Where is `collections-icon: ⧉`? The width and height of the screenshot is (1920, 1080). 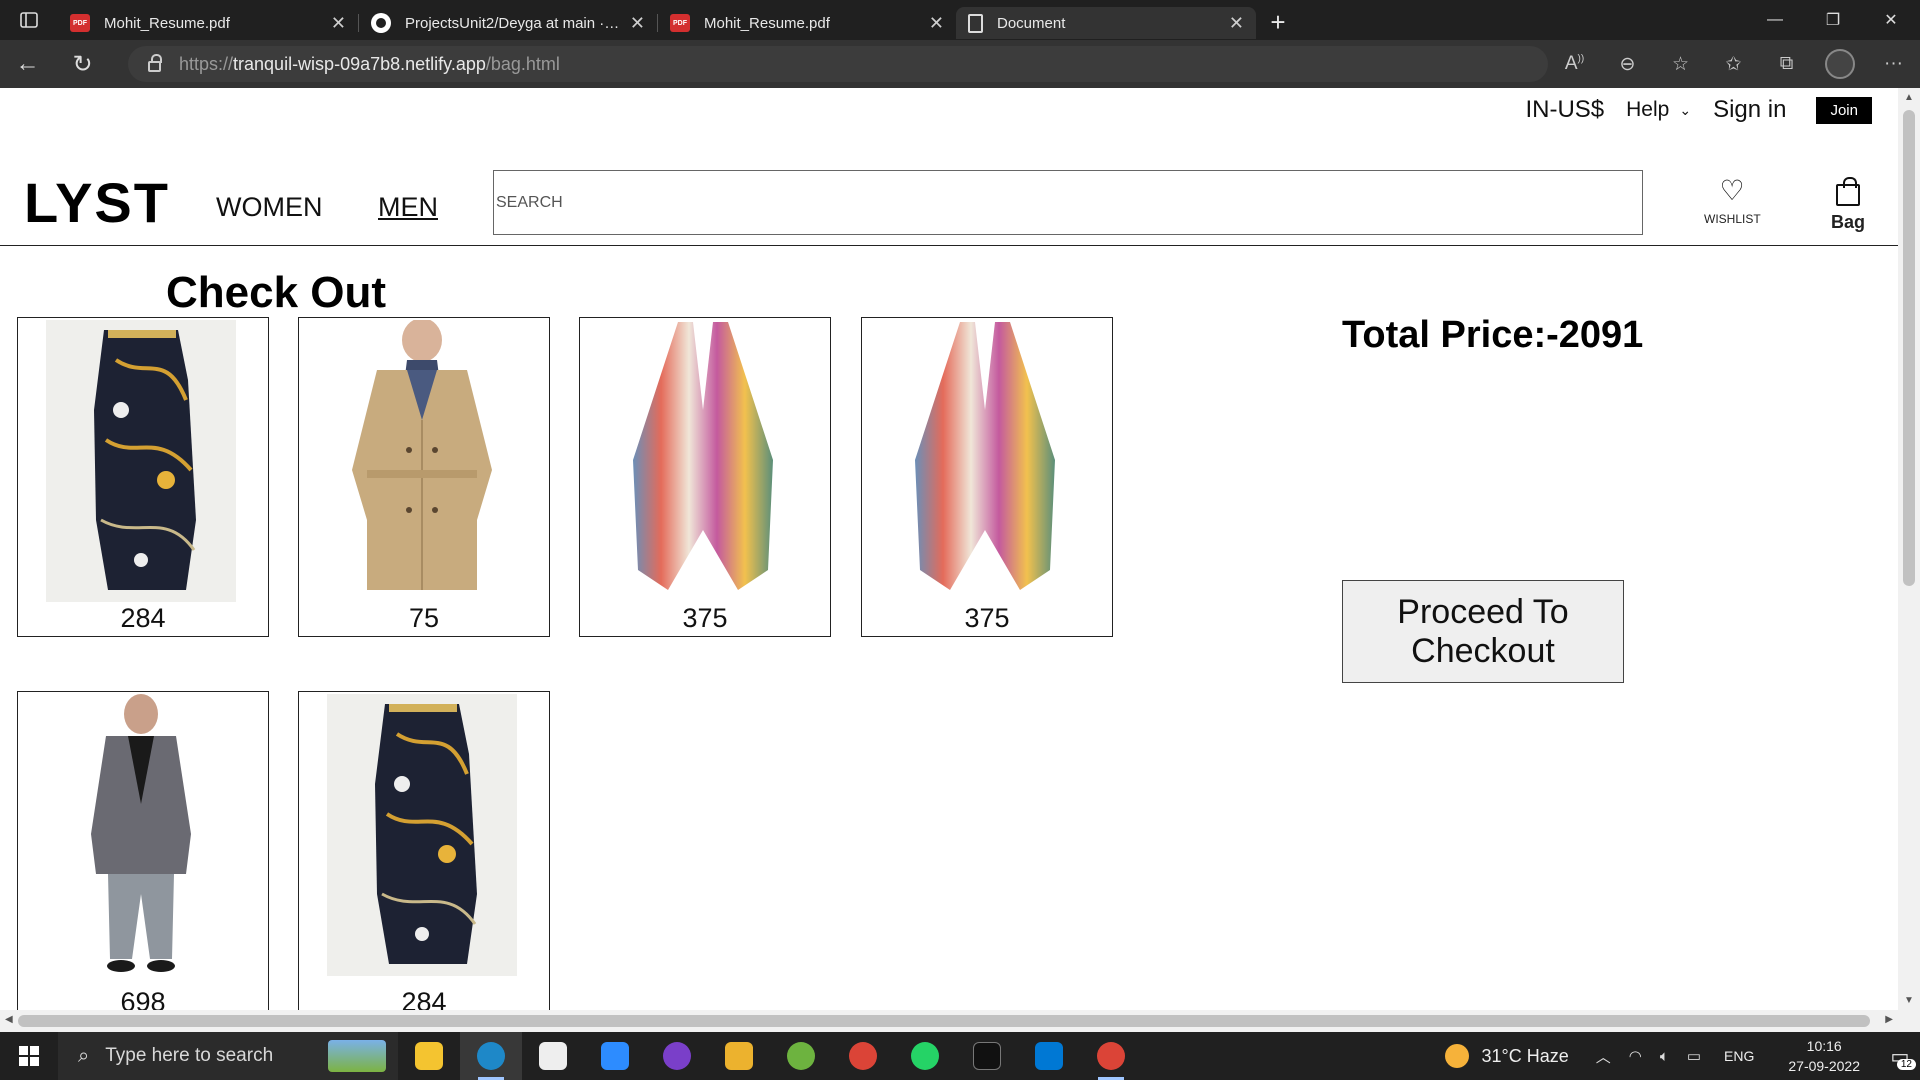
collections-icon: ⧉ is located at coordinates (1786, 64).